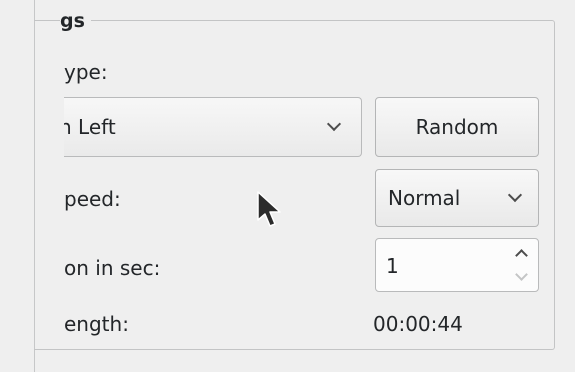  What do you see at coordinates (7, 186) in the screenshot?
I see `window-edge` at bounding box center [7, 186].